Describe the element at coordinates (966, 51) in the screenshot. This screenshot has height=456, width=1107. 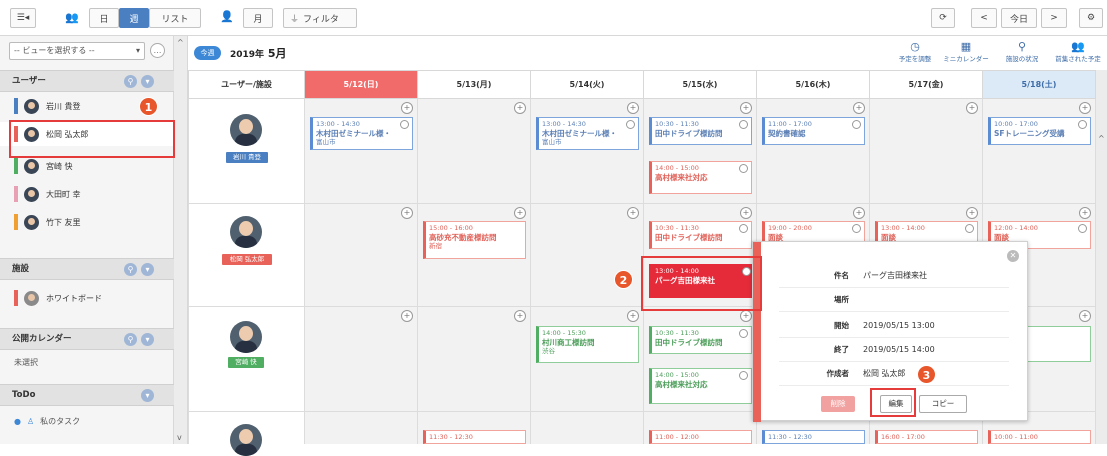
I see `mini-calendar-button: ▦ ミニカレンダー` at that location.